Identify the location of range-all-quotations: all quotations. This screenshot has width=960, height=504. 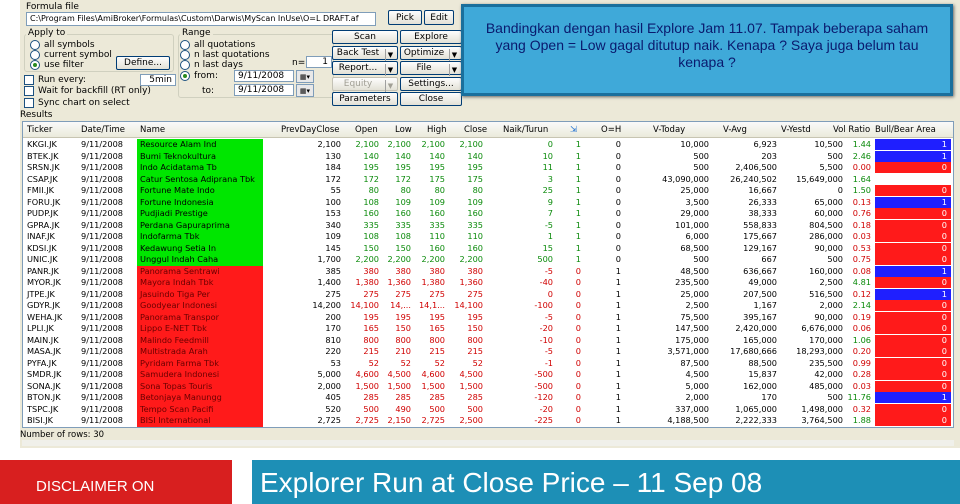
(217, 45).